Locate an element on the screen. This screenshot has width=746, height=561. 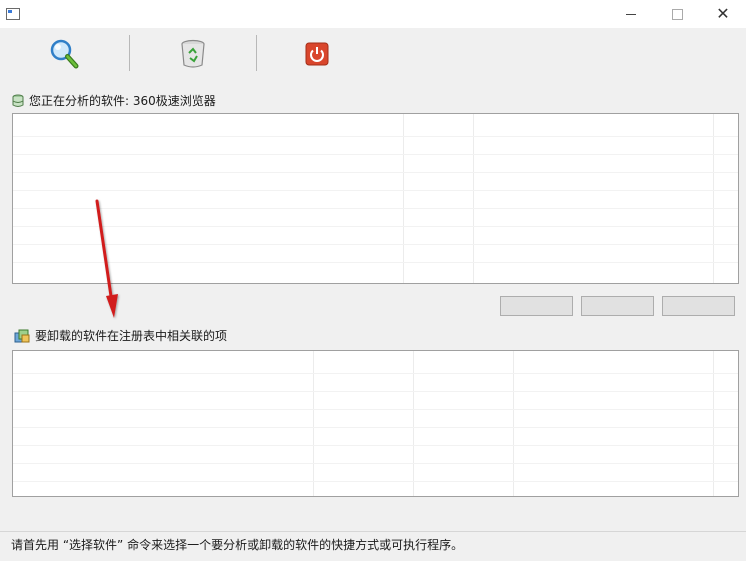
minimize-button is located at coordinates (631, 14).